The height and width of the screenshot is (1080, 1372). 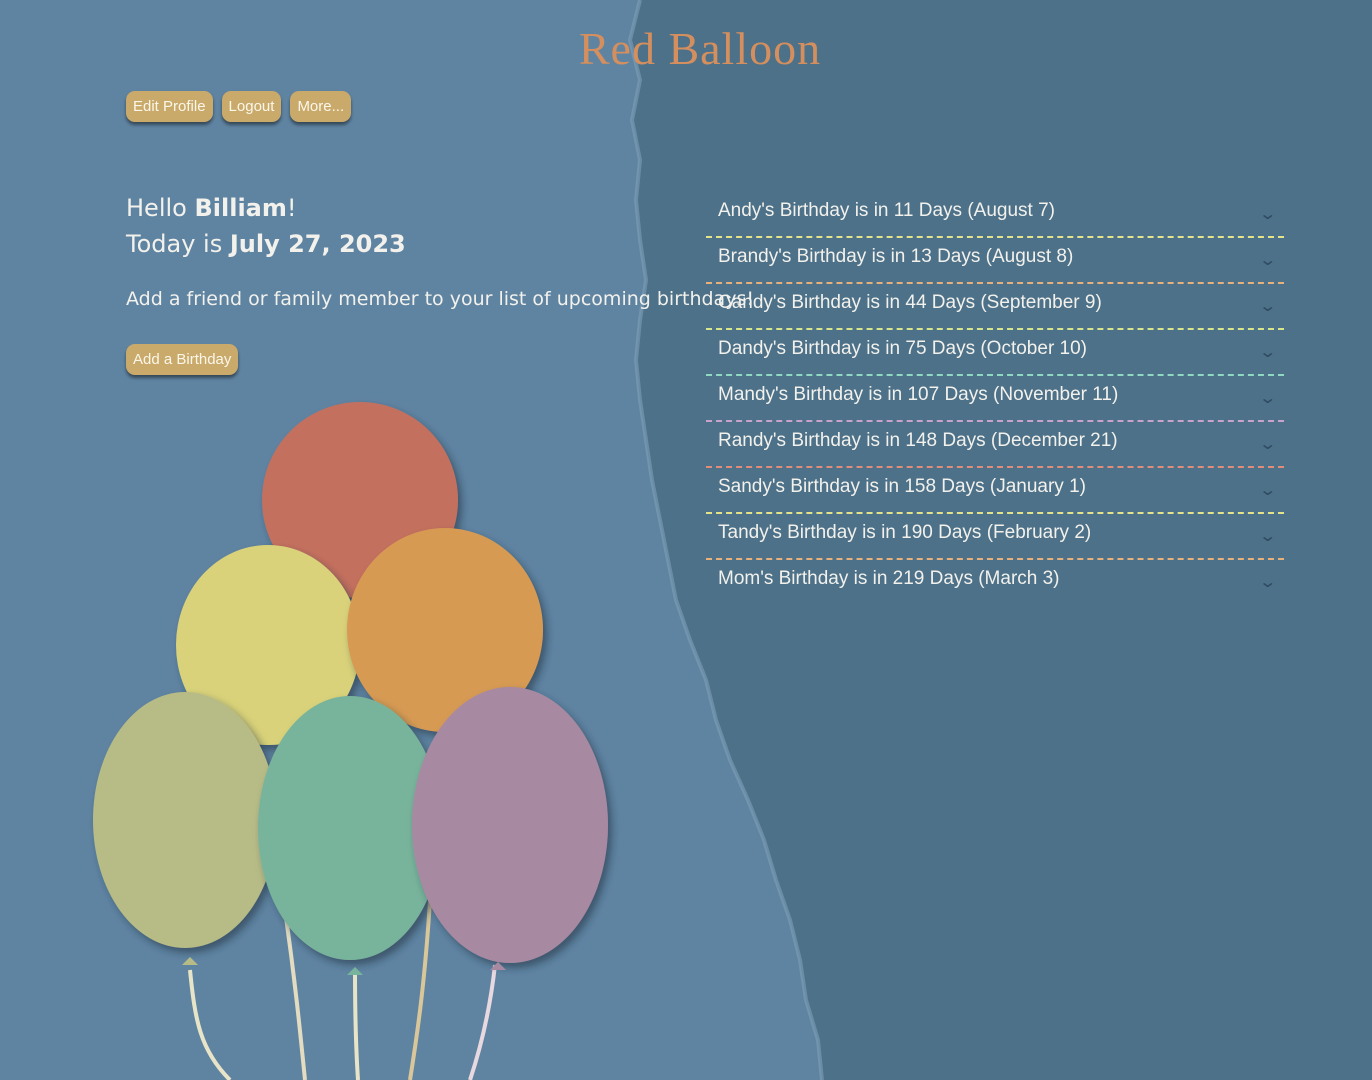 What do you see at coordinates (178, 244) in the screenshot?
I see `today-prefix: Today is` at bounding box center [178, 244].